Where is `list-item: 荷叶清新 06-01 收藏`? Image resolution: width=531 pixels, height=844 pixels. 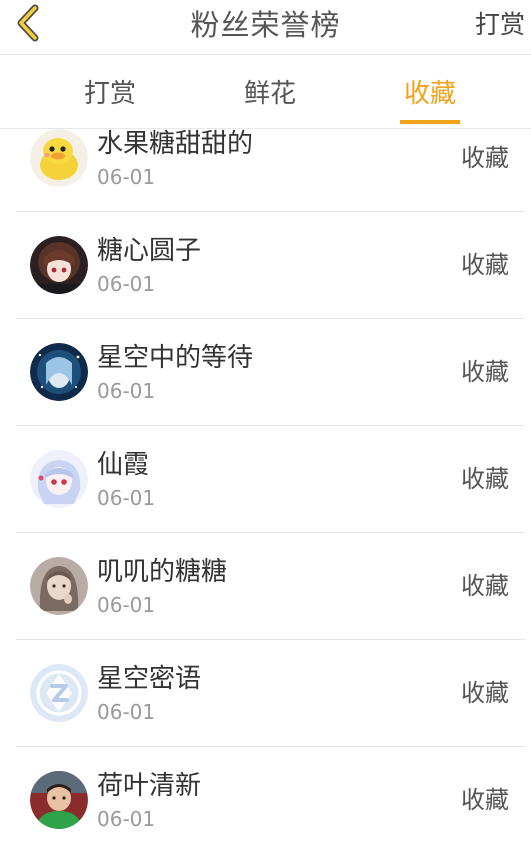
list-item: 荷叶清新 06-01 收藏 is located at coordinates (270, 795).